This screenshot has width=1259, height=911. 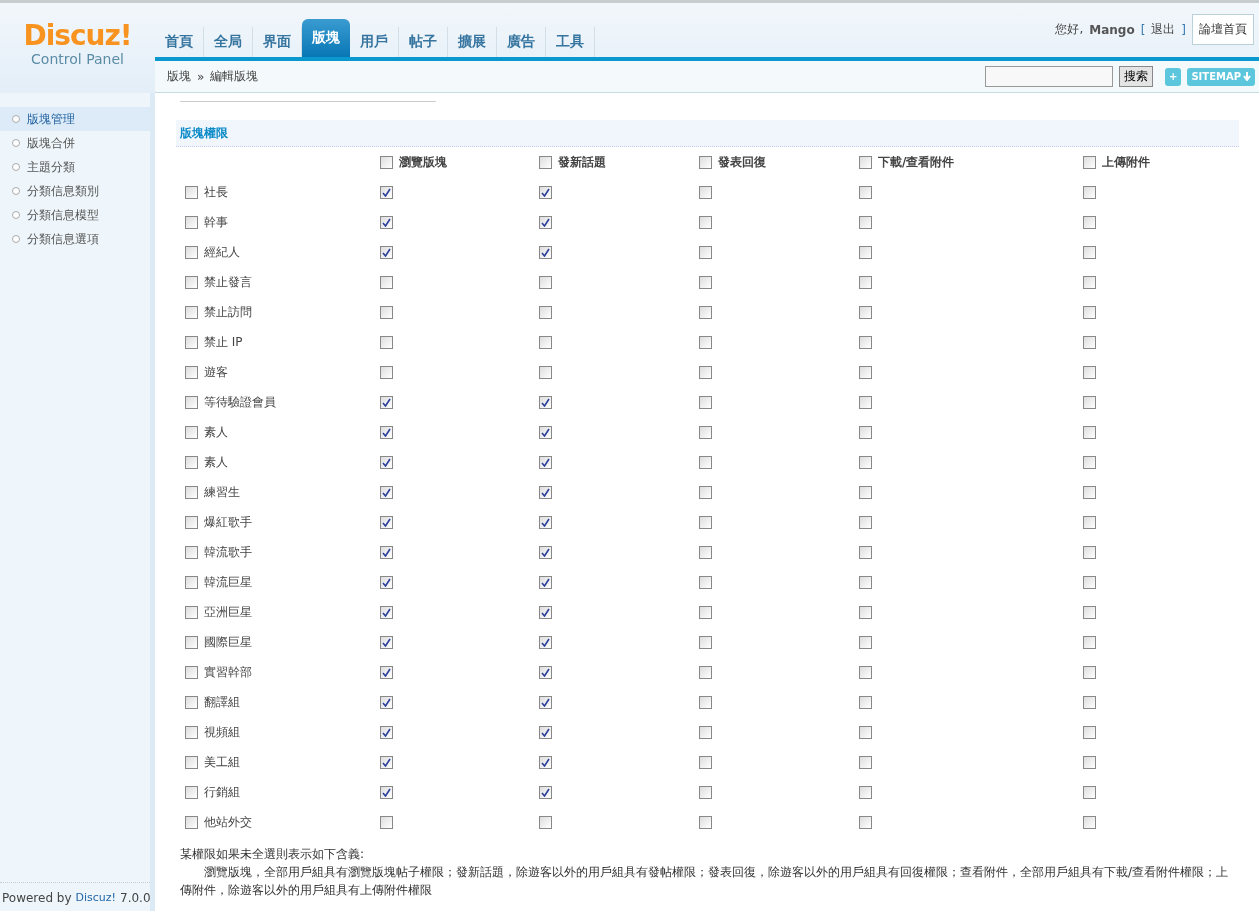 I want to click on sidebar-item: 分類信息類別, so click(x=75, y=191).